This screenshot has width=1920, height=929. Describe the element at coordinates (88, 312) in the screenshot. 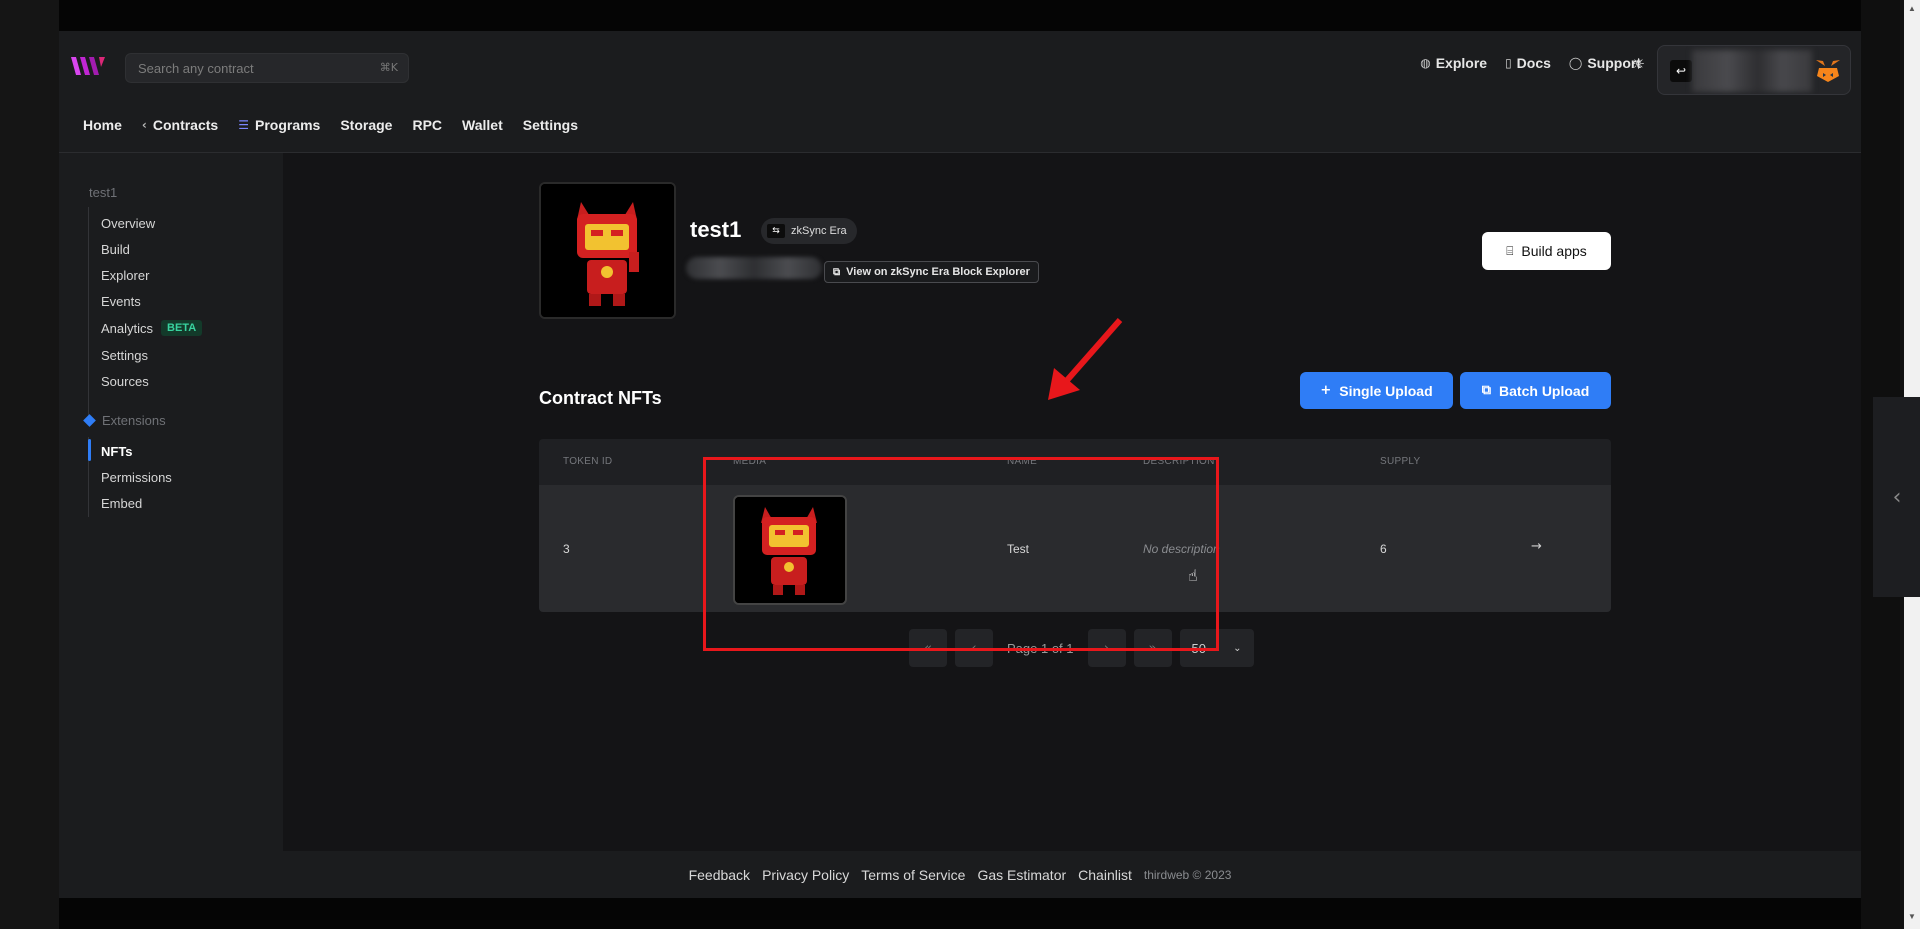

I see `sidebar-divider-line` at that location.